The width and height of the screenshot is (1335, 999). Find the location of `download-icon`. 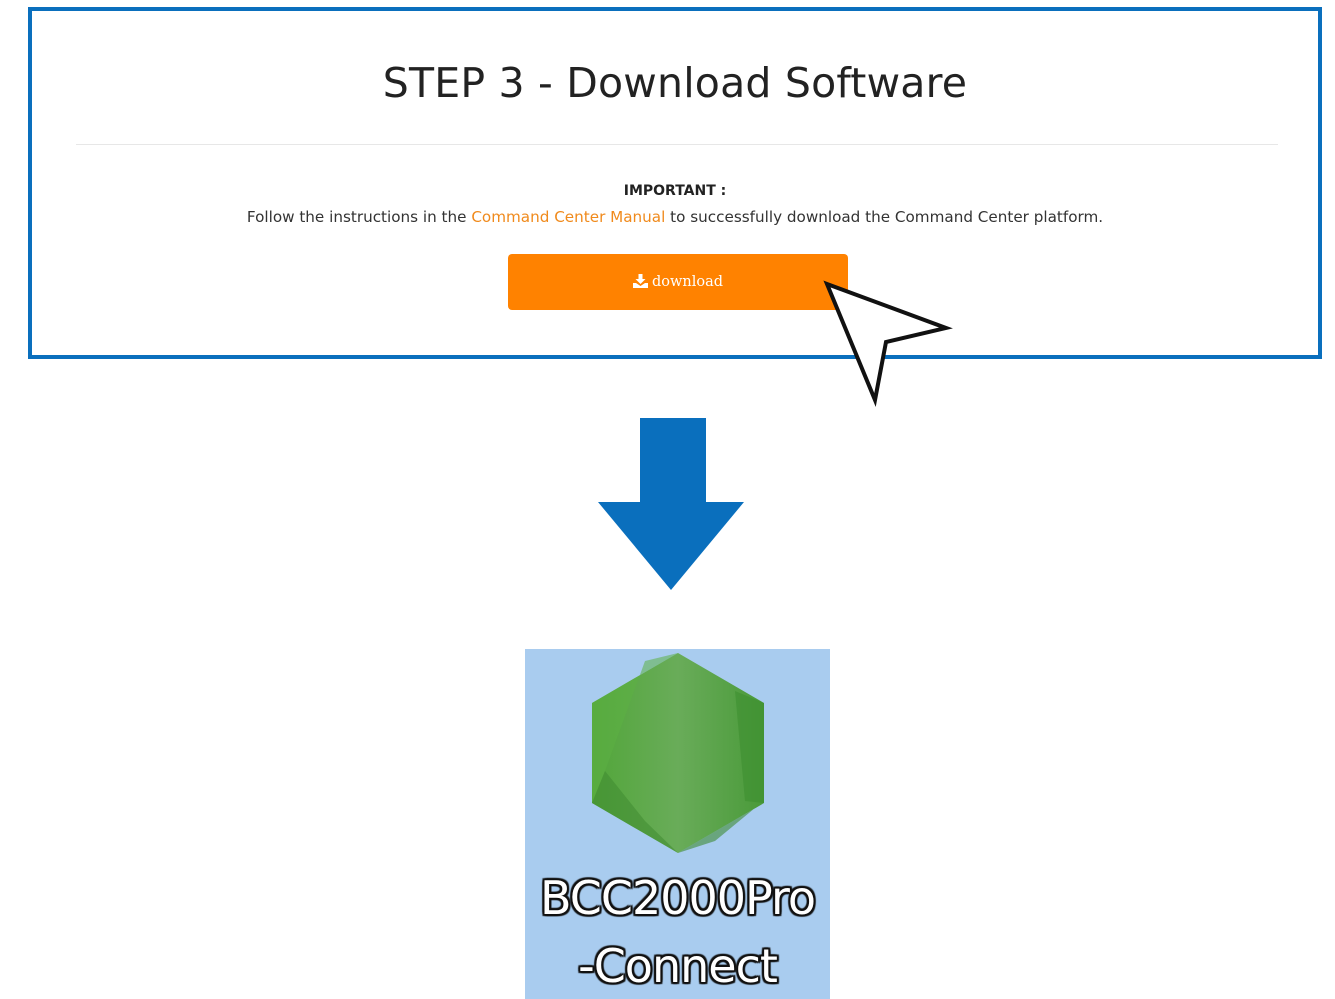

download-icon is located at coordinates (640, 281).